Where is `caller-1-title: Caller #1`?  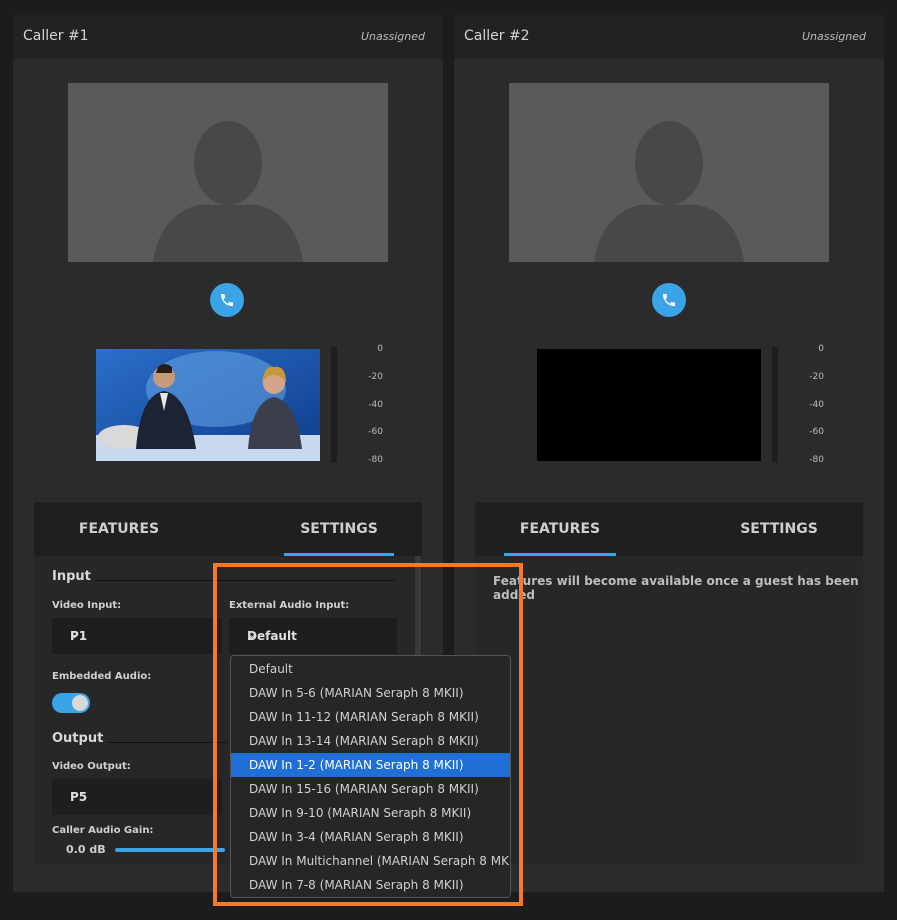
caller-1-title: Caller #1 is located at coordinates (56, 36).